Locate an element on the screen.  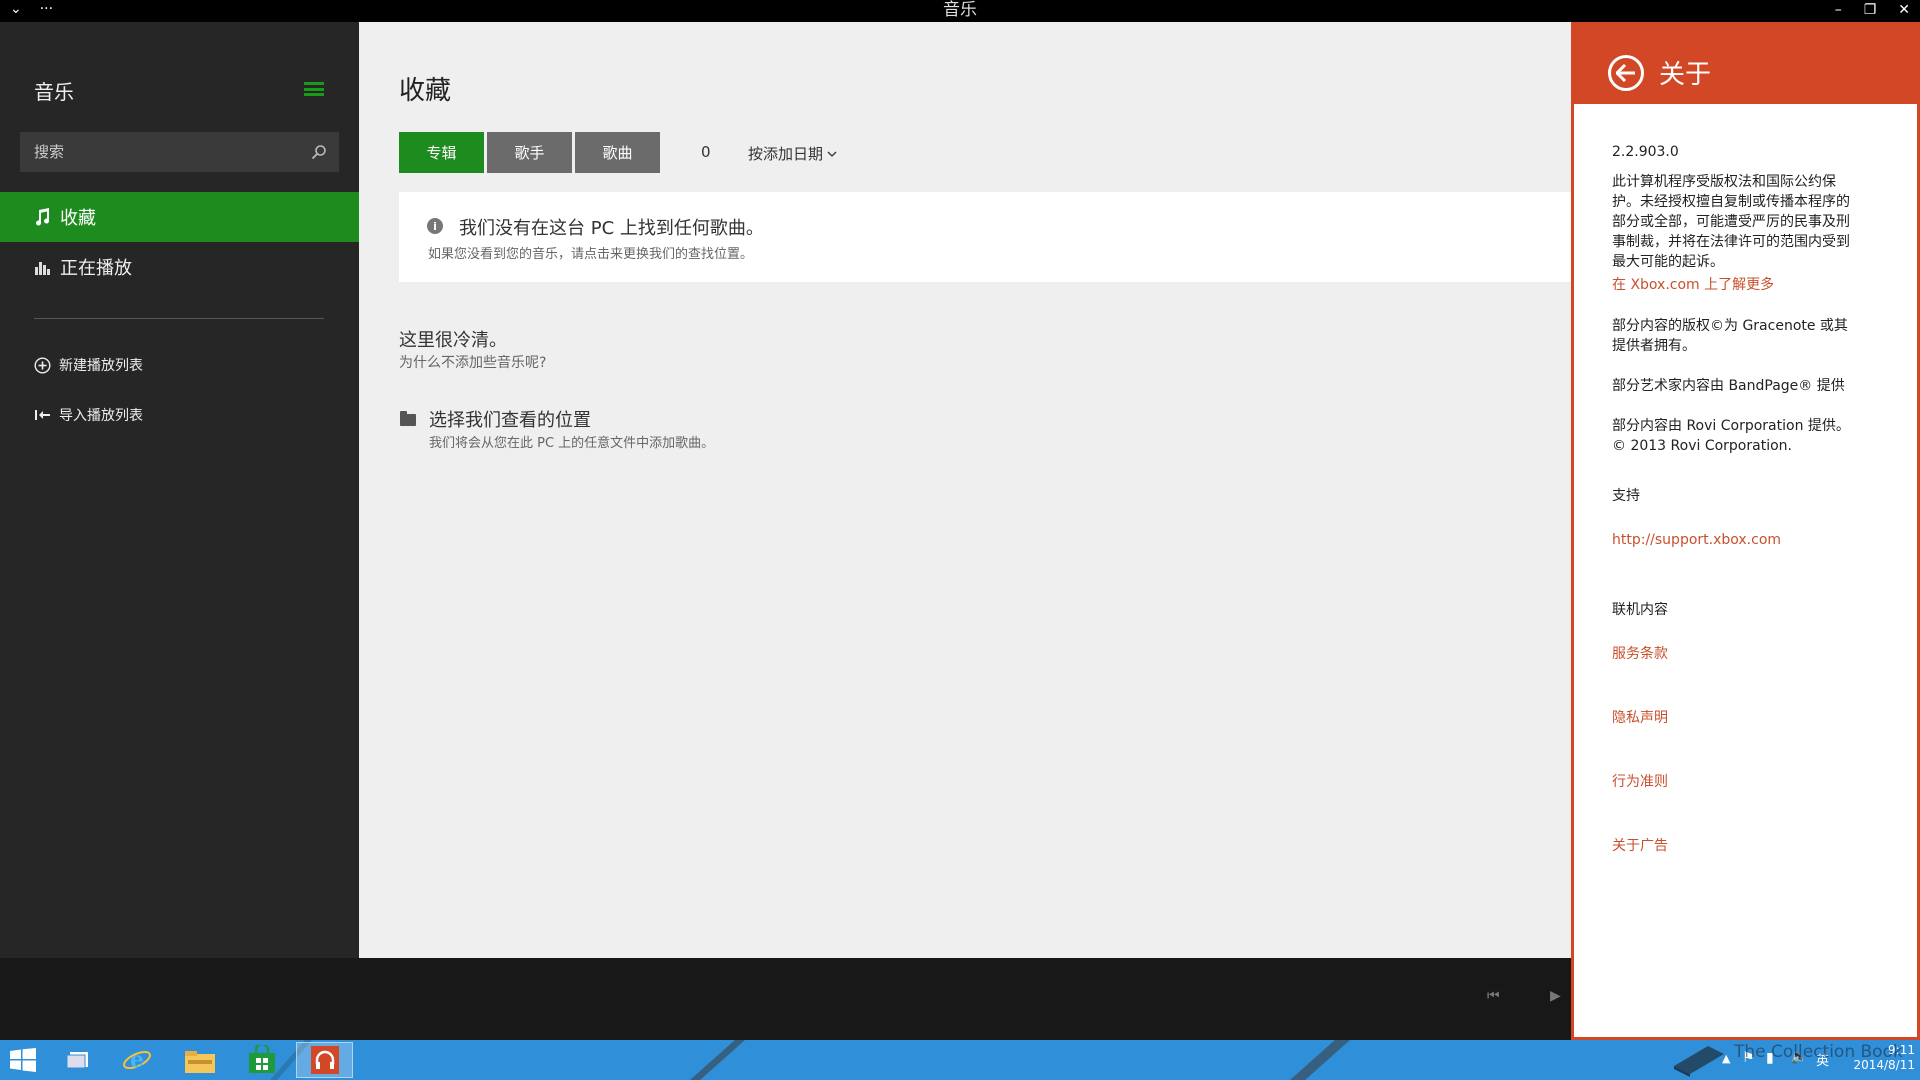
choose-location-subtitle: 我们将会从您在此 PC 上的任意文件中添加歌曲。 is located at coordinates (572, 443).